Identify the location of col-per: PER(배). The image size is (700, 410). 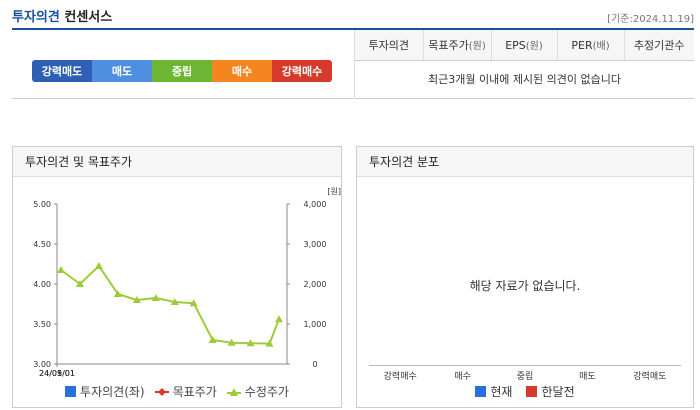
(590, 45).